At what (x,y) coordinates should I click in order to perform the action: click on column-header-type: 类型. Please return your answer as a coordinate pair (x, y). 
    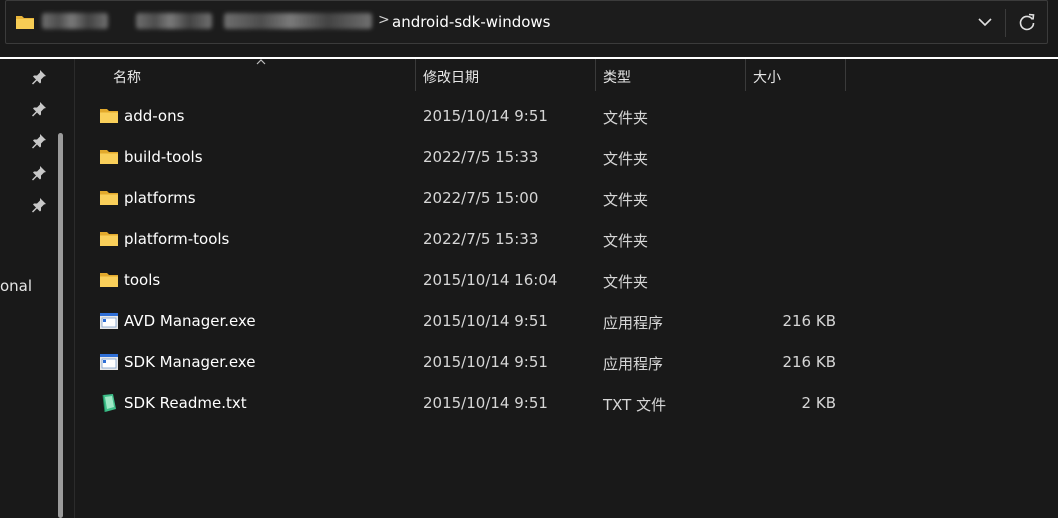
    Looking at the image, I should click on (671, 75).